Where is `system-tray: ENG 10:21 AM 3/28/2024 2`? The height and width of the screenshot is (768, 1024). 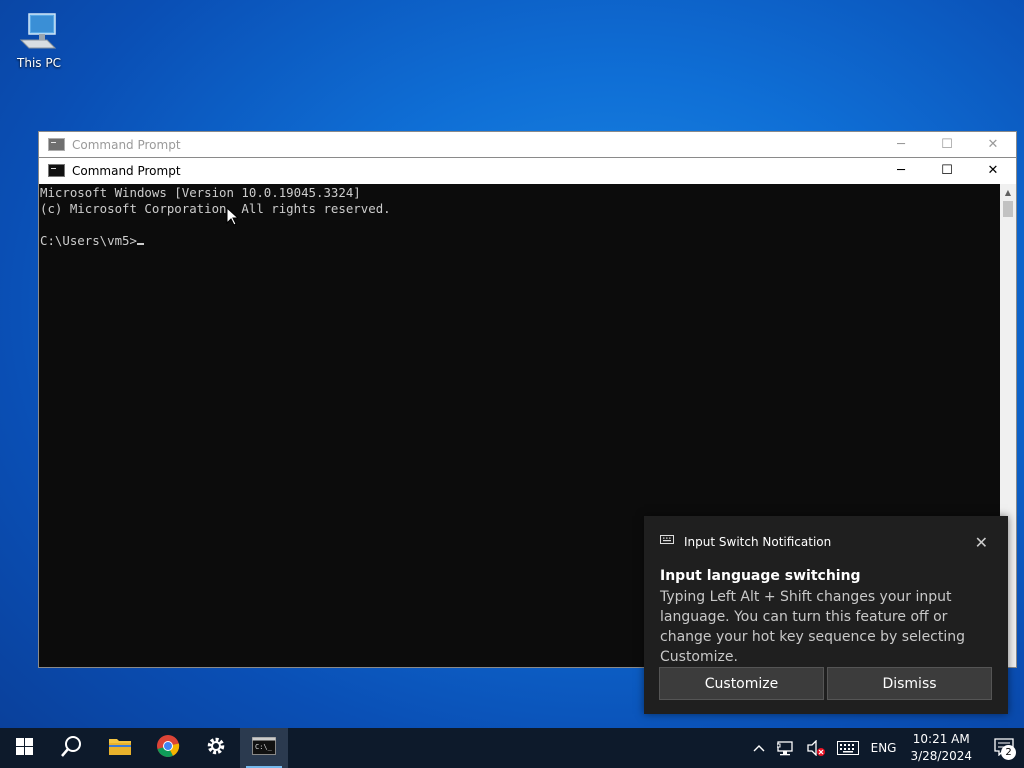
system-tray: ENG 10:21 AM 3/28/2024 2 is located at coordinates (885, 748).